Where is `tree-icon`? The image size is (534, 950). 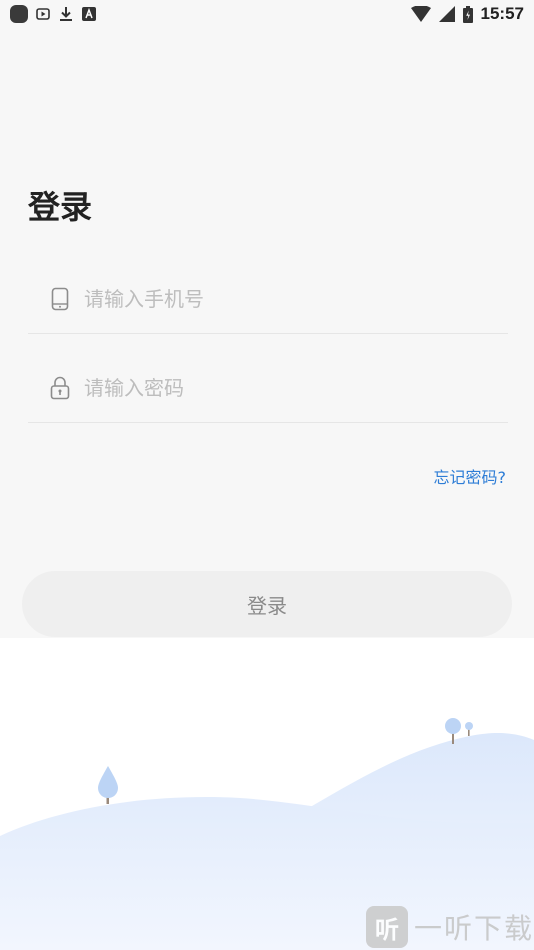
tree-icon is located at coordinates (108, 785).